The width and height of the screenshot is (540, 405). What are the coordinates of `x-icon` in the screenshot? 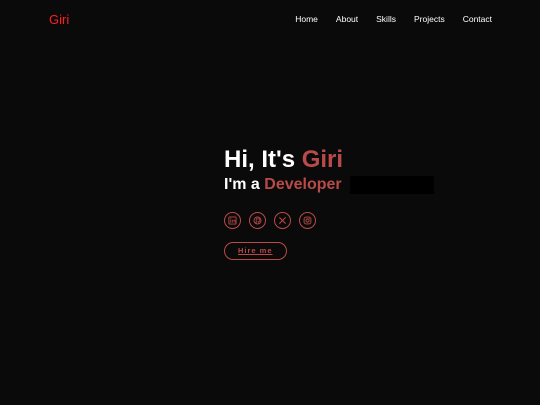 It's located at (282, 220).